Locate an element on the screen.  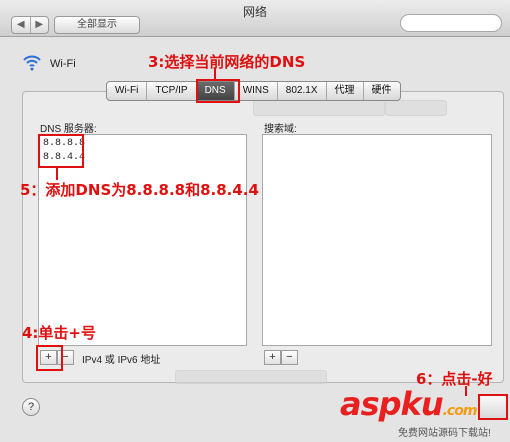
background-ghost-dropdown is located at coordinates (319, 108).